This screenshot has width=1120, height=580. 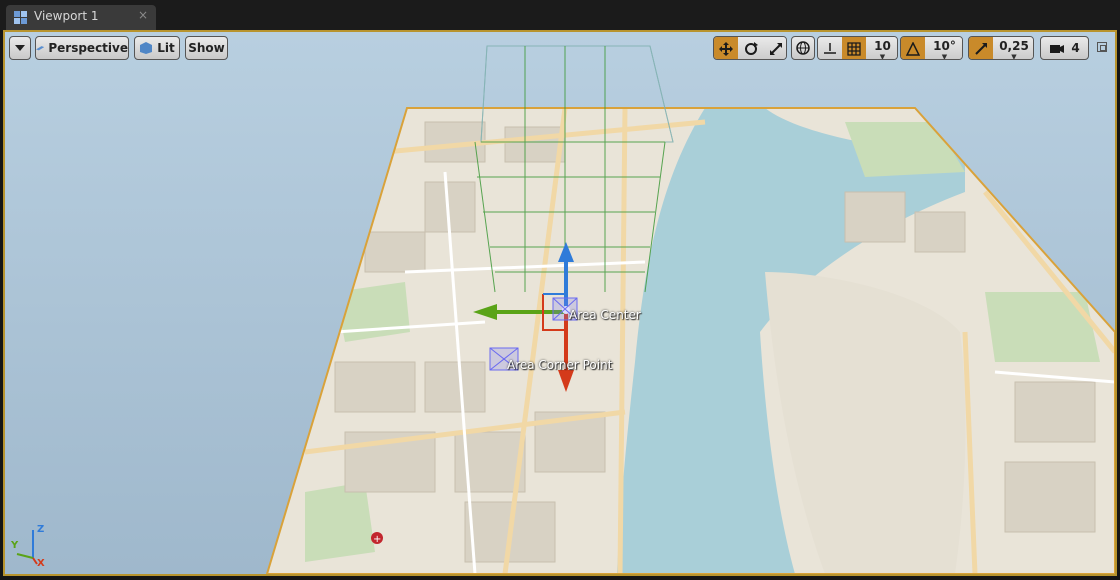 I want to click on rotate-tool-button, so click(x=750, y=48).